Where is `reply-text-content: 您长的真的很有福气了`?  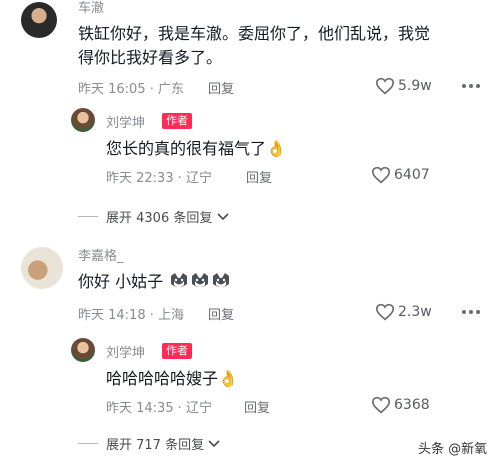
reply-text-content: 您长的真的很有福气了 is located at coordinates (186, 148).